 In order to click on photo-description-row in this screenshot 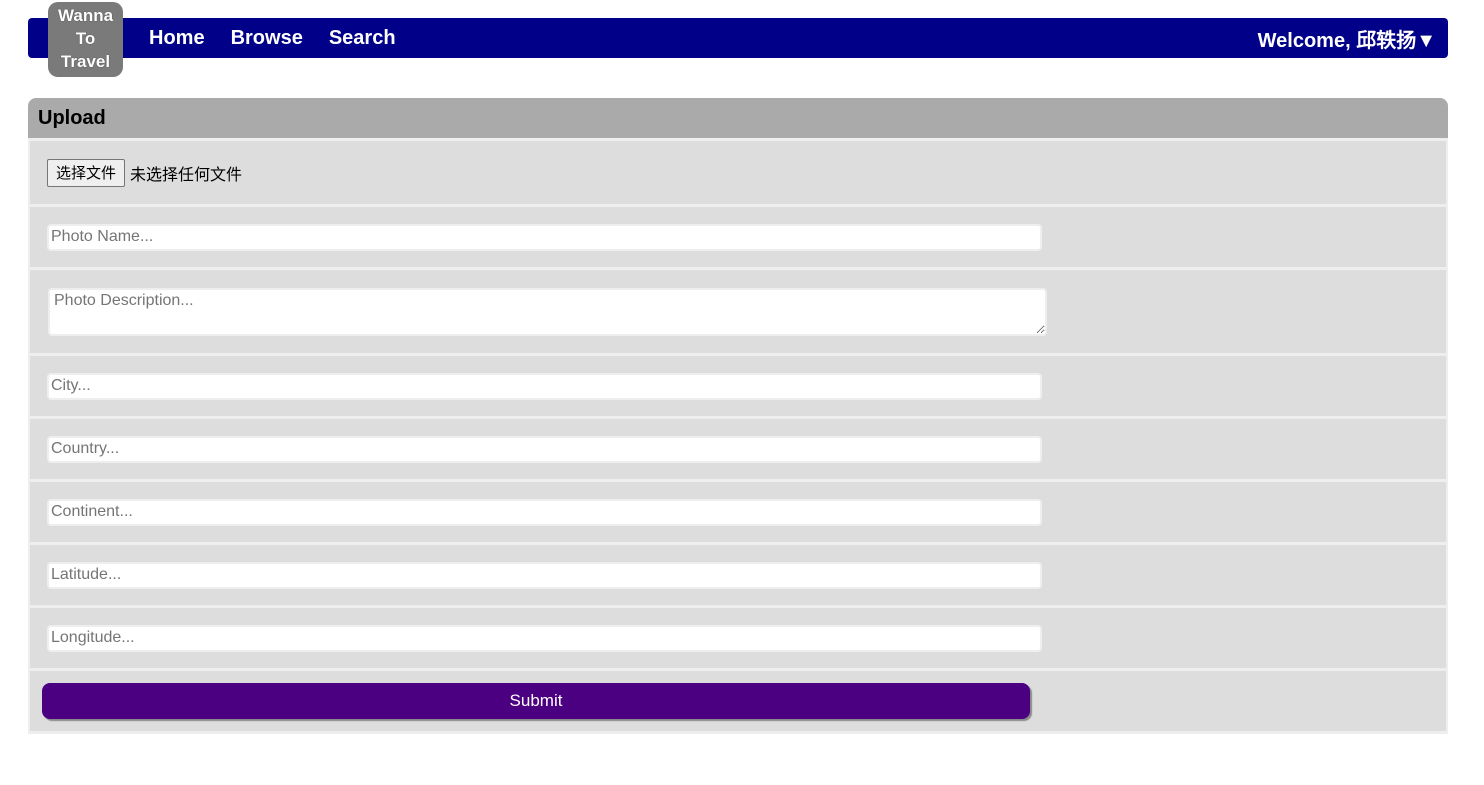, I will do `click(738, 313)`.